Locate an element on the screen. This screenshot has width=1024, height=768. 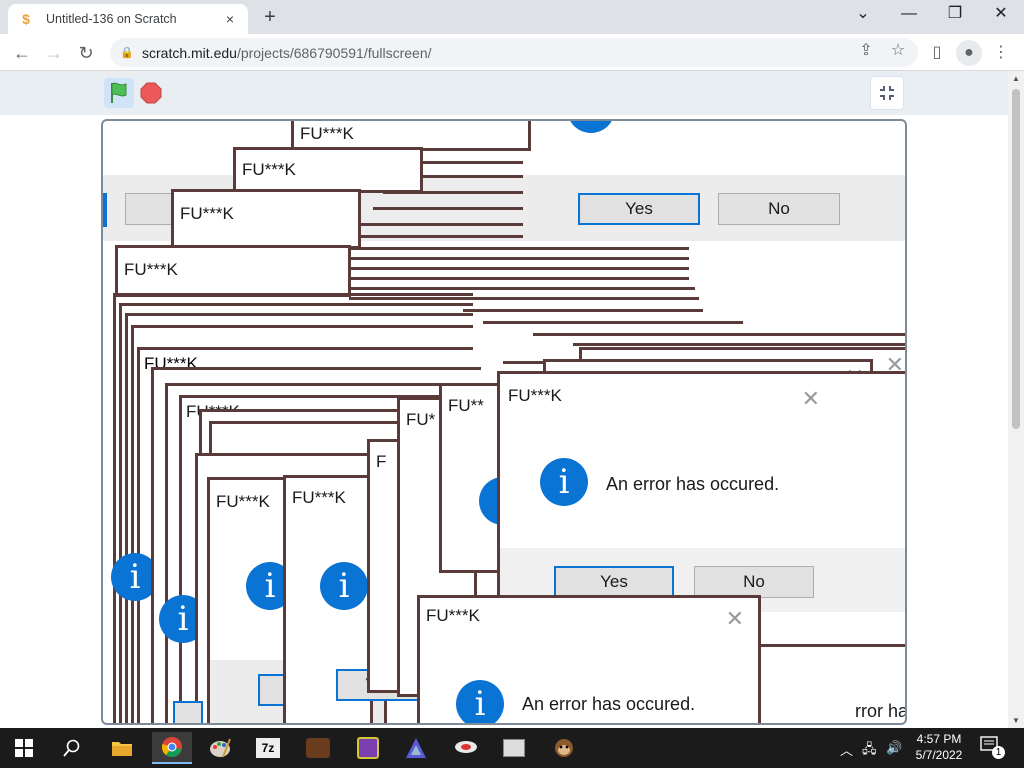
player-controls-bar is located at coordinates (504, 93).